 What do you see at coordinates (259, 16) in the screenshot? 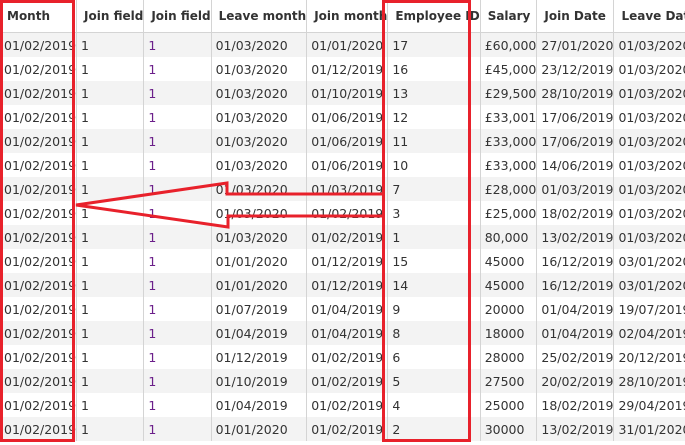
I see `column-header-leave-month: Leave month` at bounding box center [259, 16].